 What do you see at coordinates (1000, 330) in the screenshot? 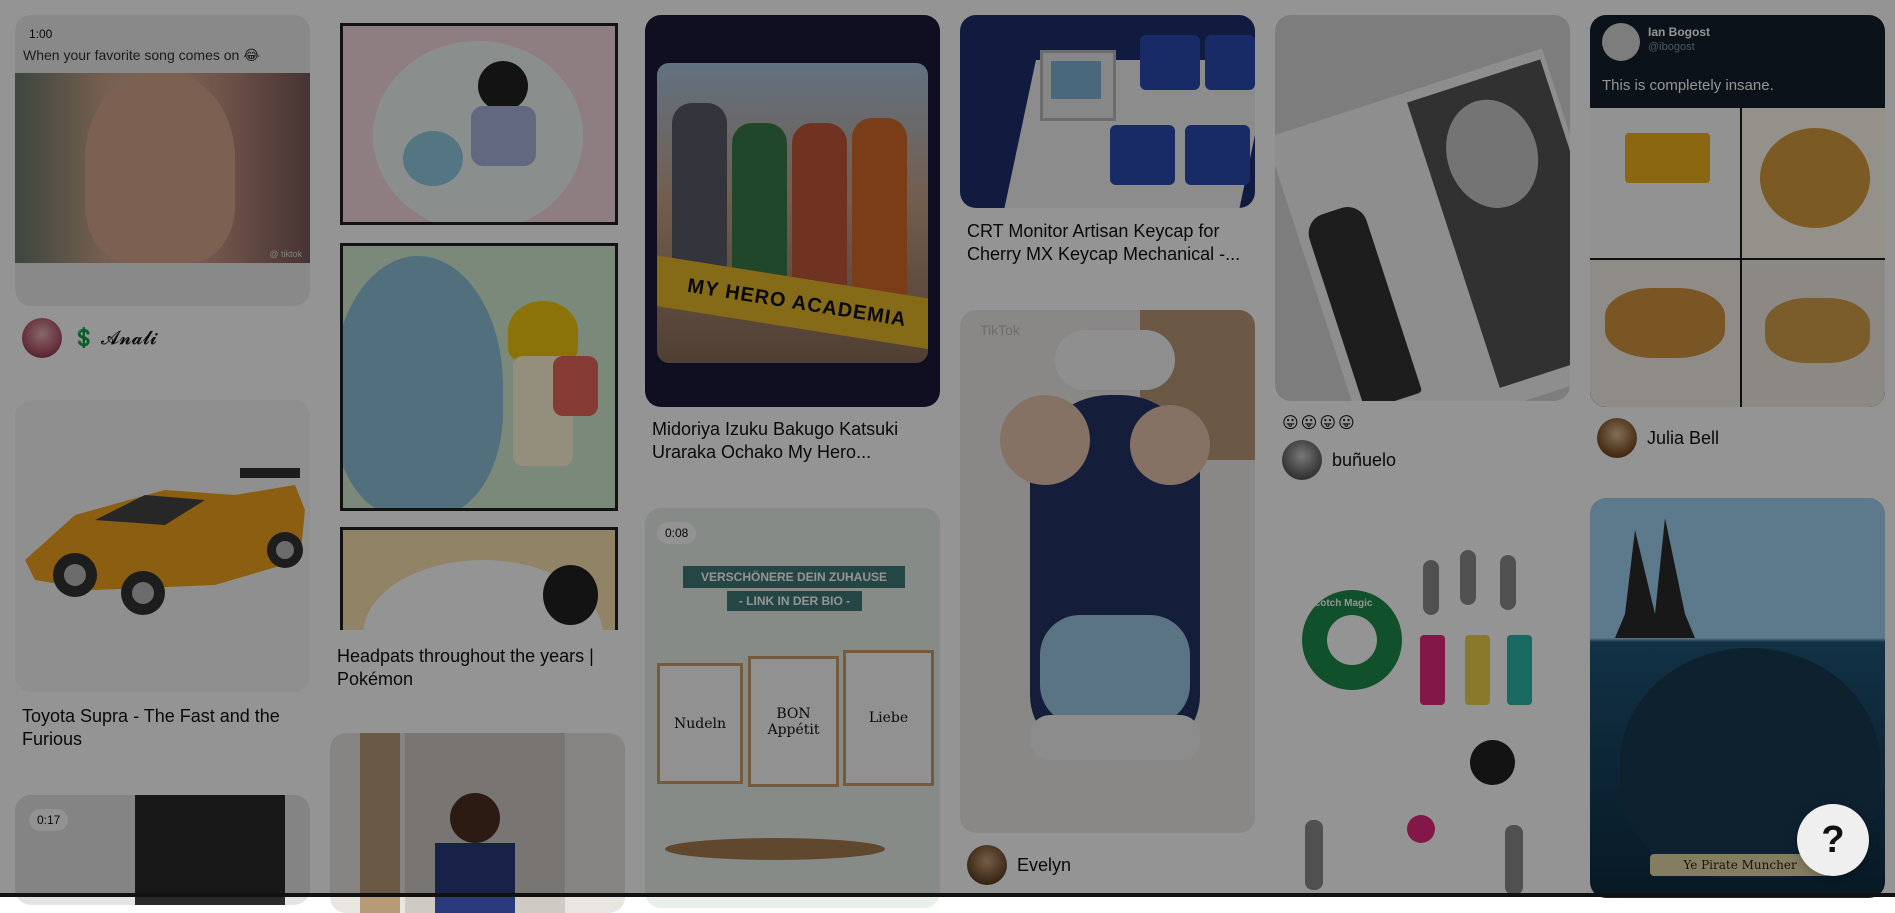
I see `watermark-text: TikTok` at bounding box center [1000, 330].